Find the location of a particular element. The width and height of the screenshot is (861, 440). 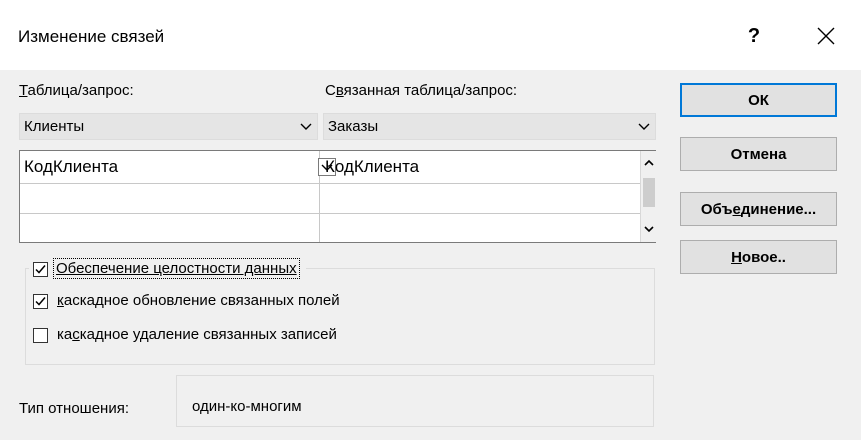

cascade-delete-label: каскадное удаление связанных записей is located at coordinates (197, 334).